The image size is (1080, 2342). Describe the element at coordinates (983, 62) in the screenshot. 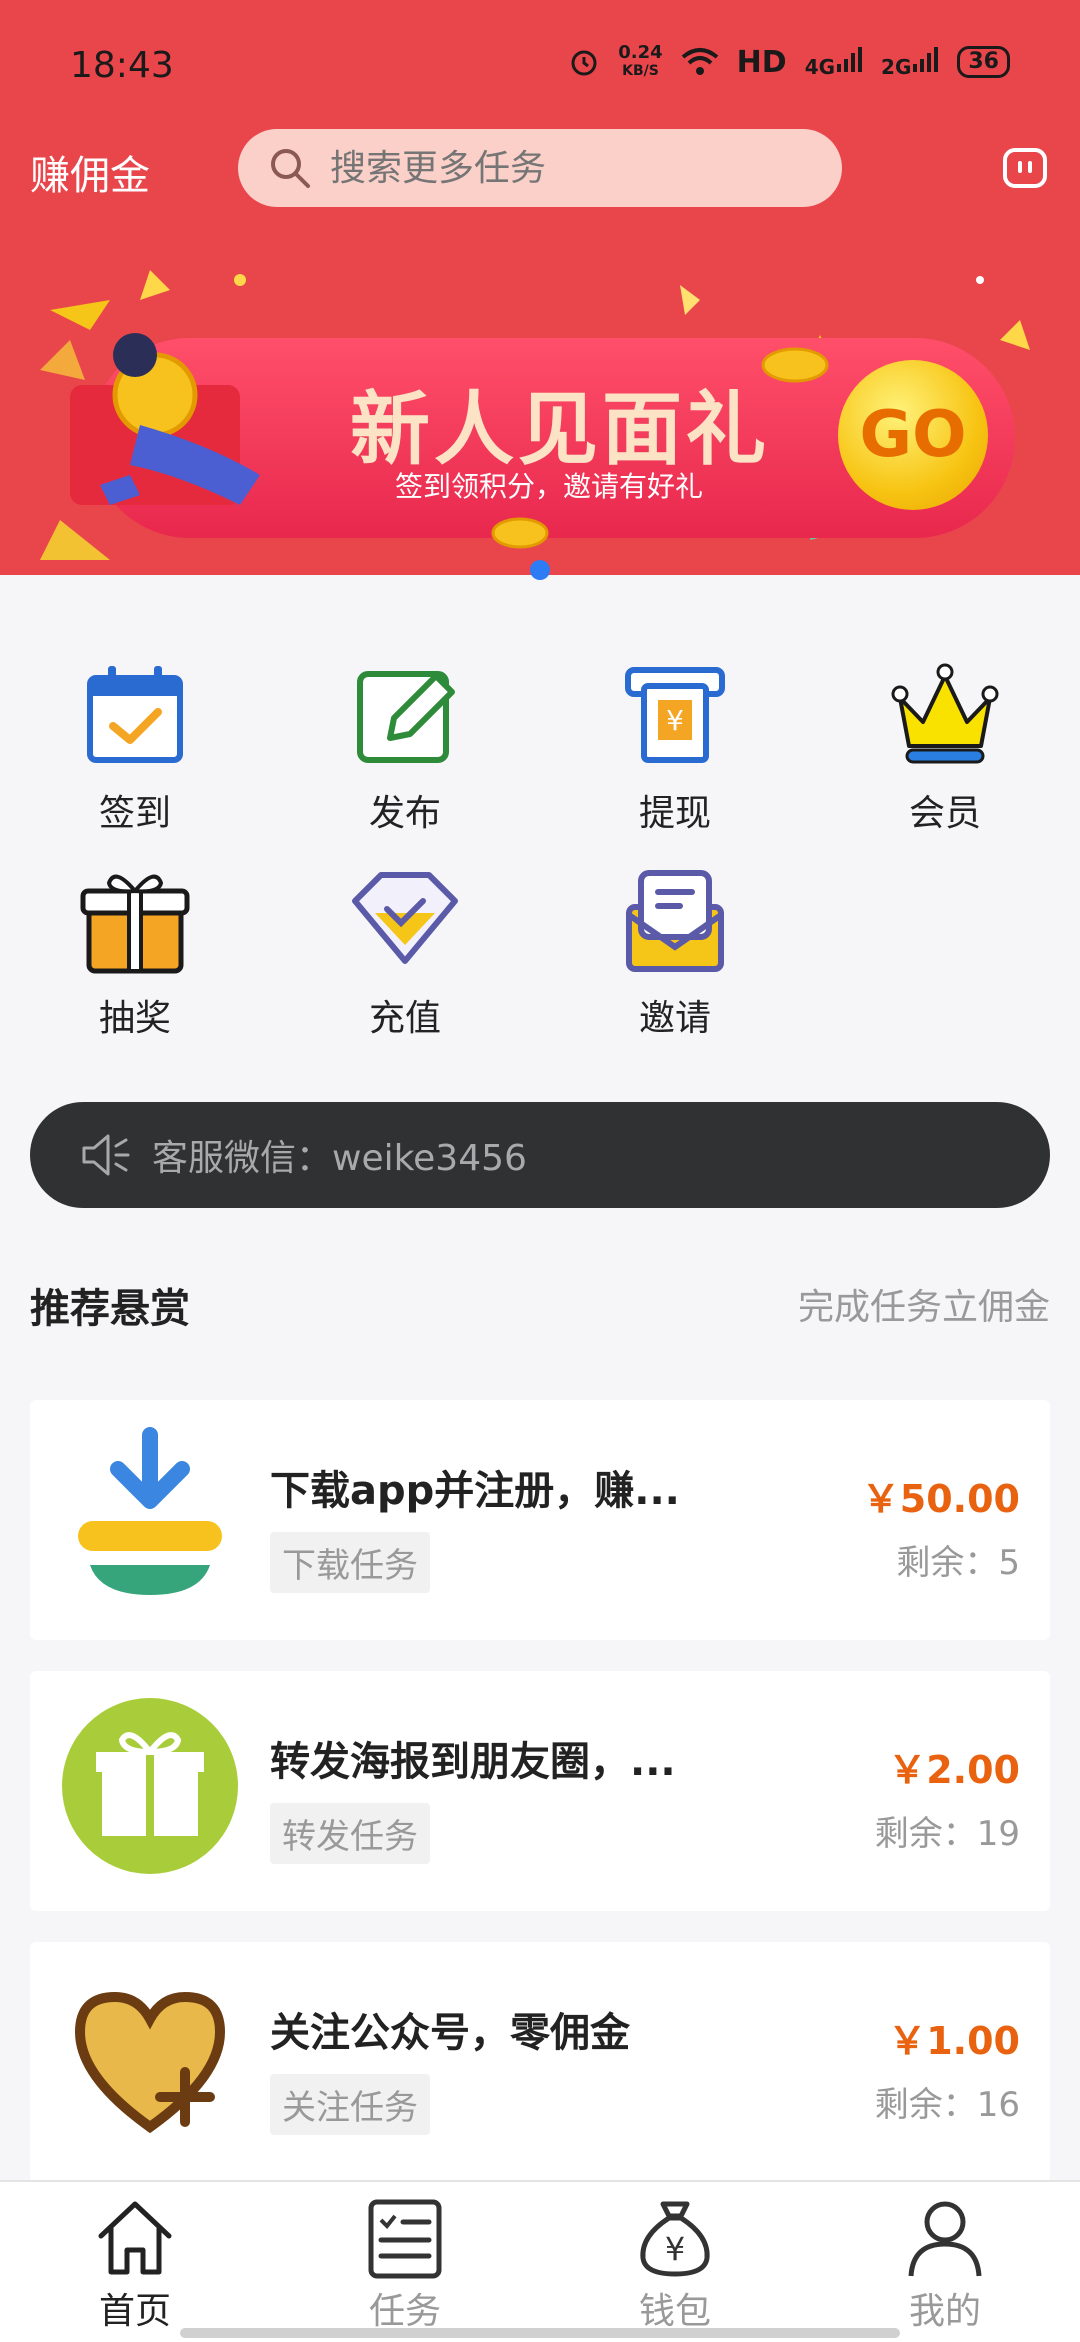

I see `battery-indicator: 36` at that location.